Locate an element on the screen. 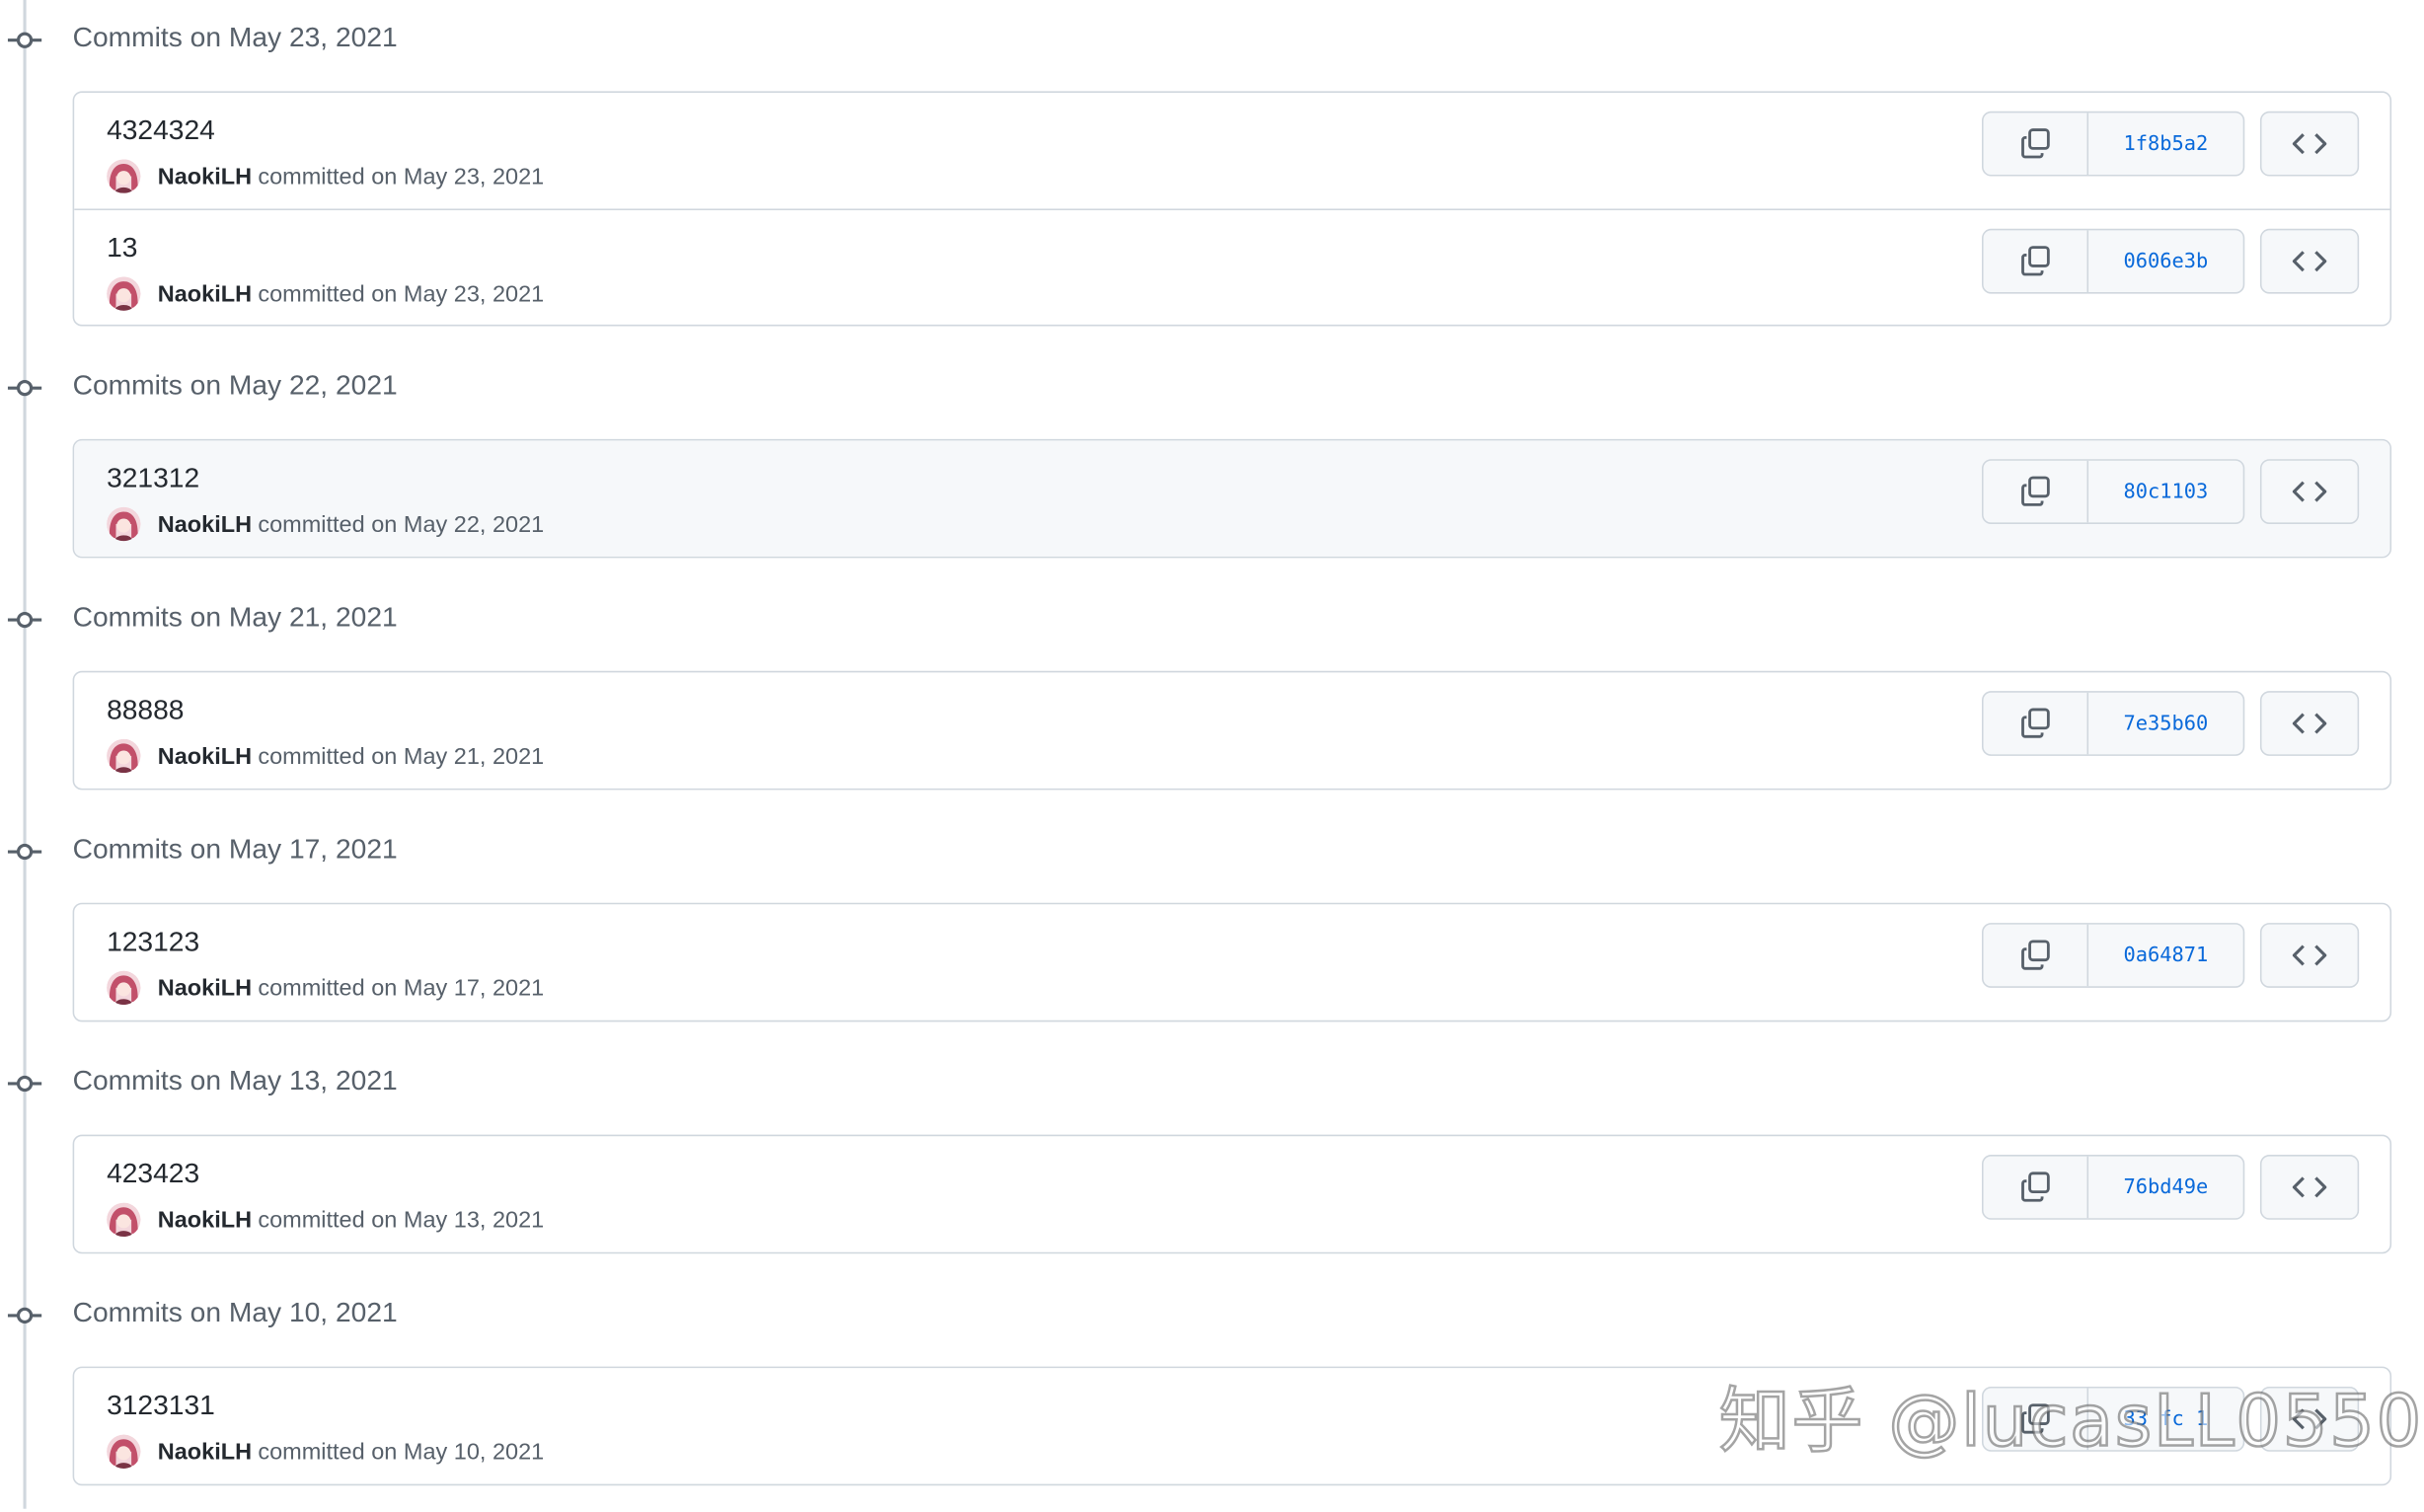  commit-message: 88888 is located at coordinates (145, 710).